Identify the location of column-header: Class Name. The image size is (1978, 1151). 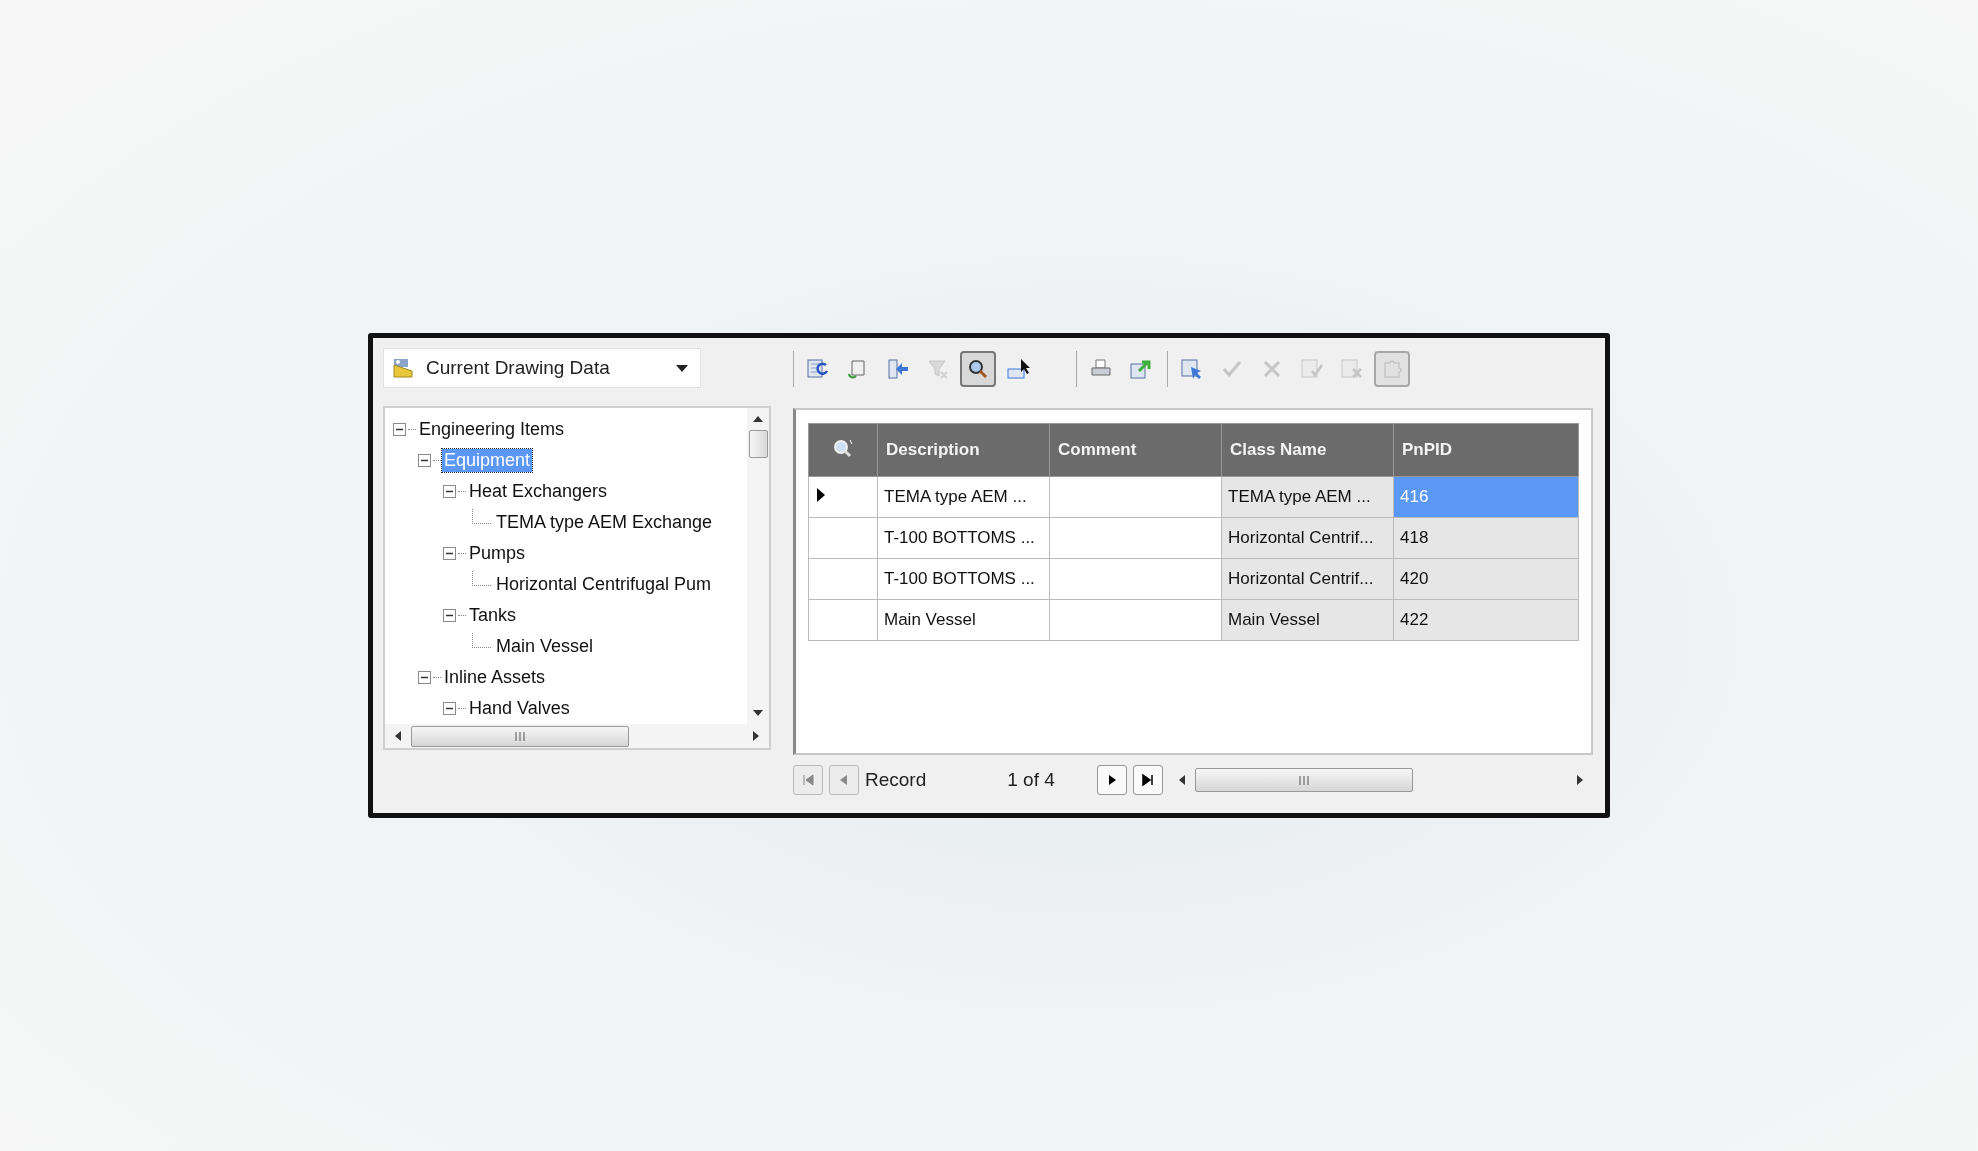
(1307, 450).